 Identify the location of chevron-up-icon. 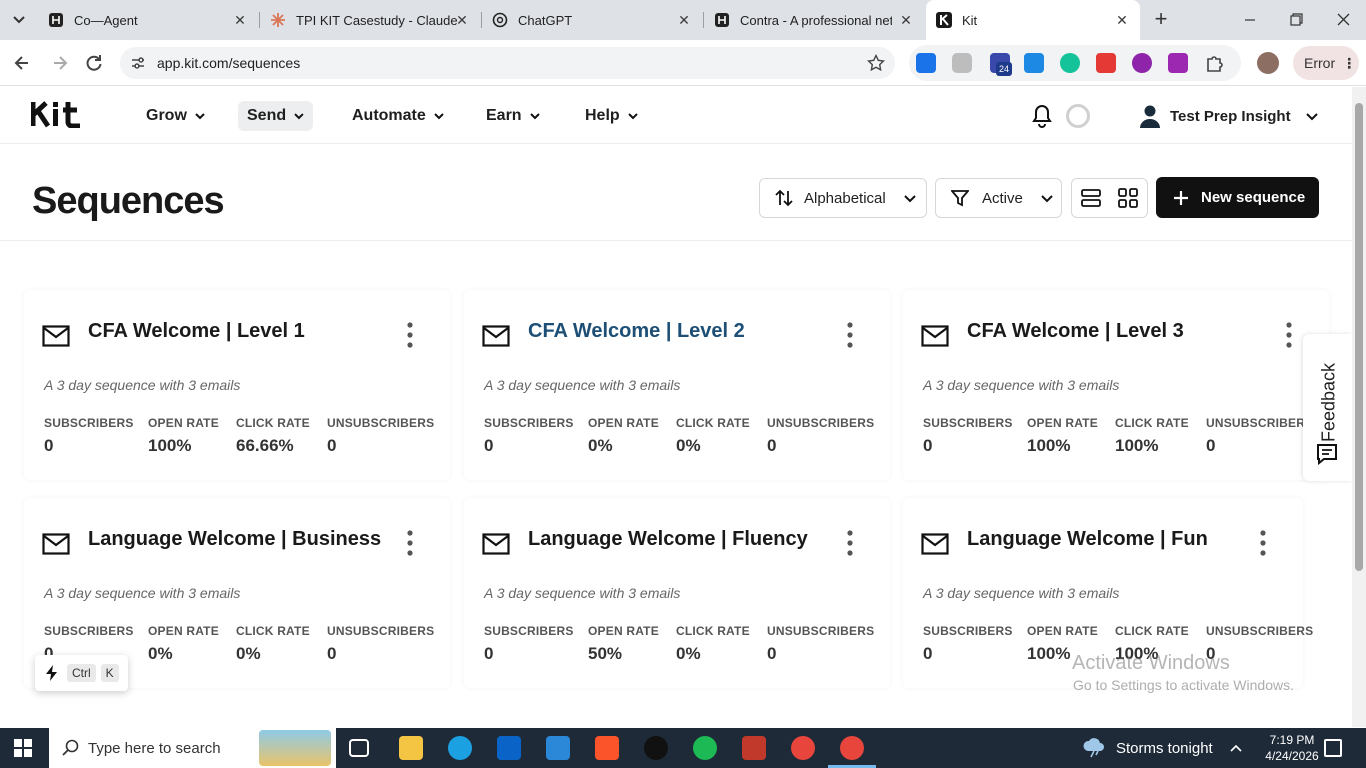
(1236, 748).